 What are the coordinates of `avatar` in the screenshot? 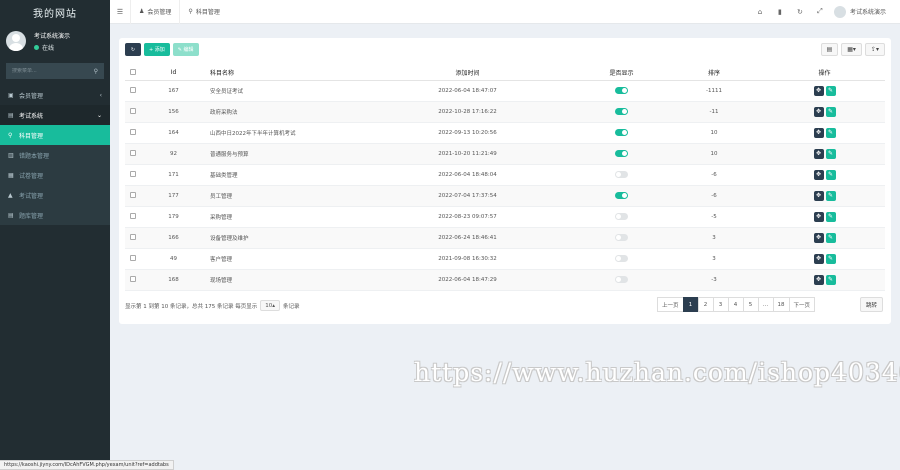 It's located at (16, 41).